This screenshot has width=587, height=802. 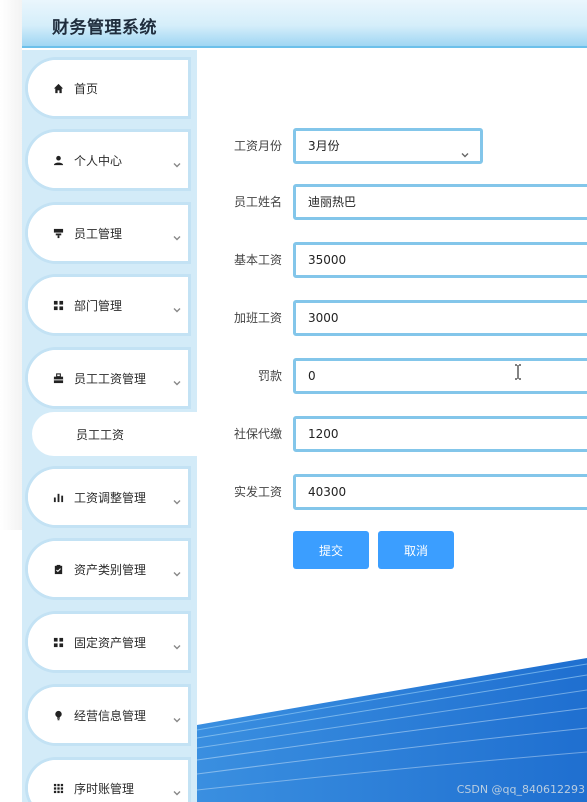 I want to click on sidebar-item-label: 序时账管理, so click(x=104, y=788).